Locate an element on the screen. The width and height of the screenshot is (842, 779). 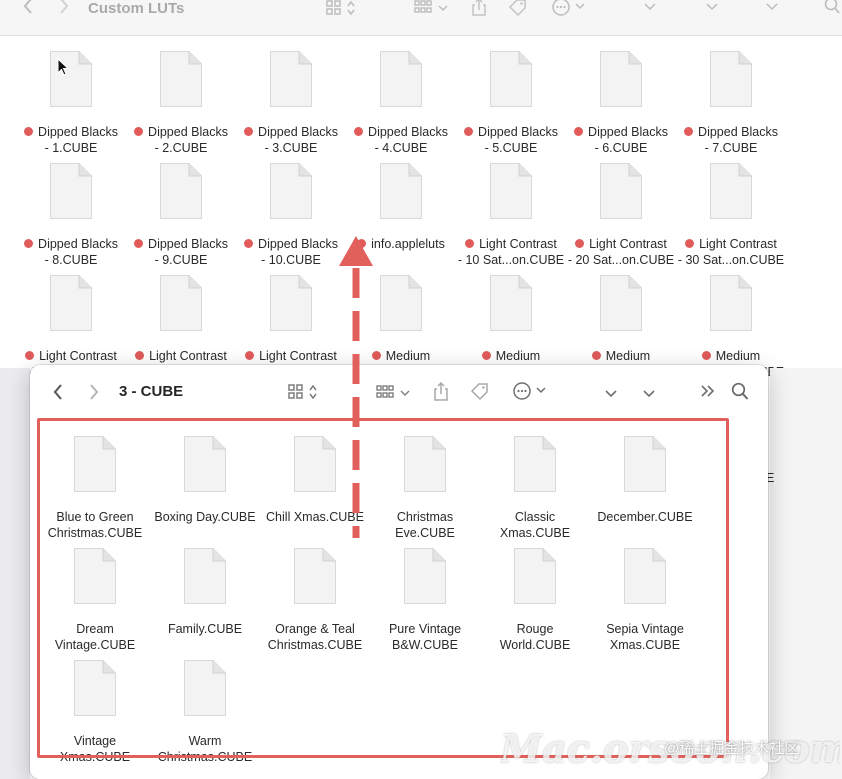
file-name-line: - 1.CUBE is located at coordinates (71, 148).